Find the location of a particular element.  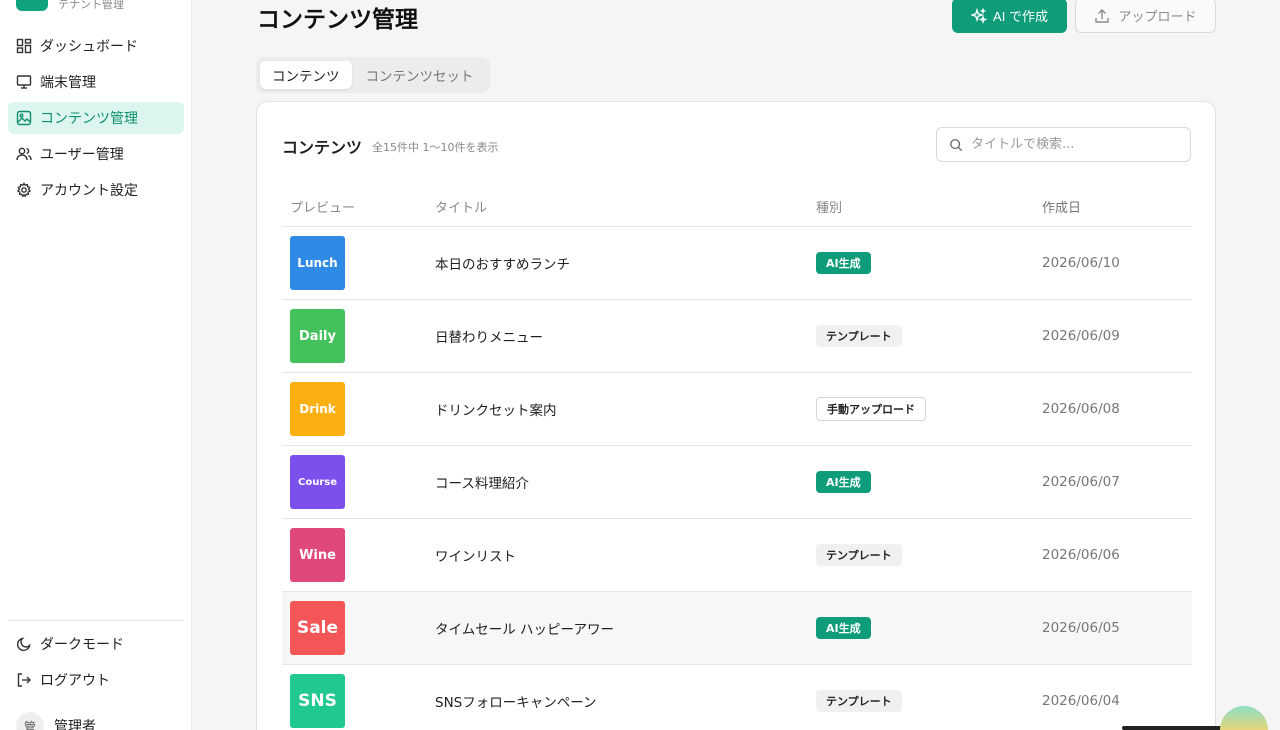

title-cell: SNSフォローキャンペーン is located at coordinates (617, 701).